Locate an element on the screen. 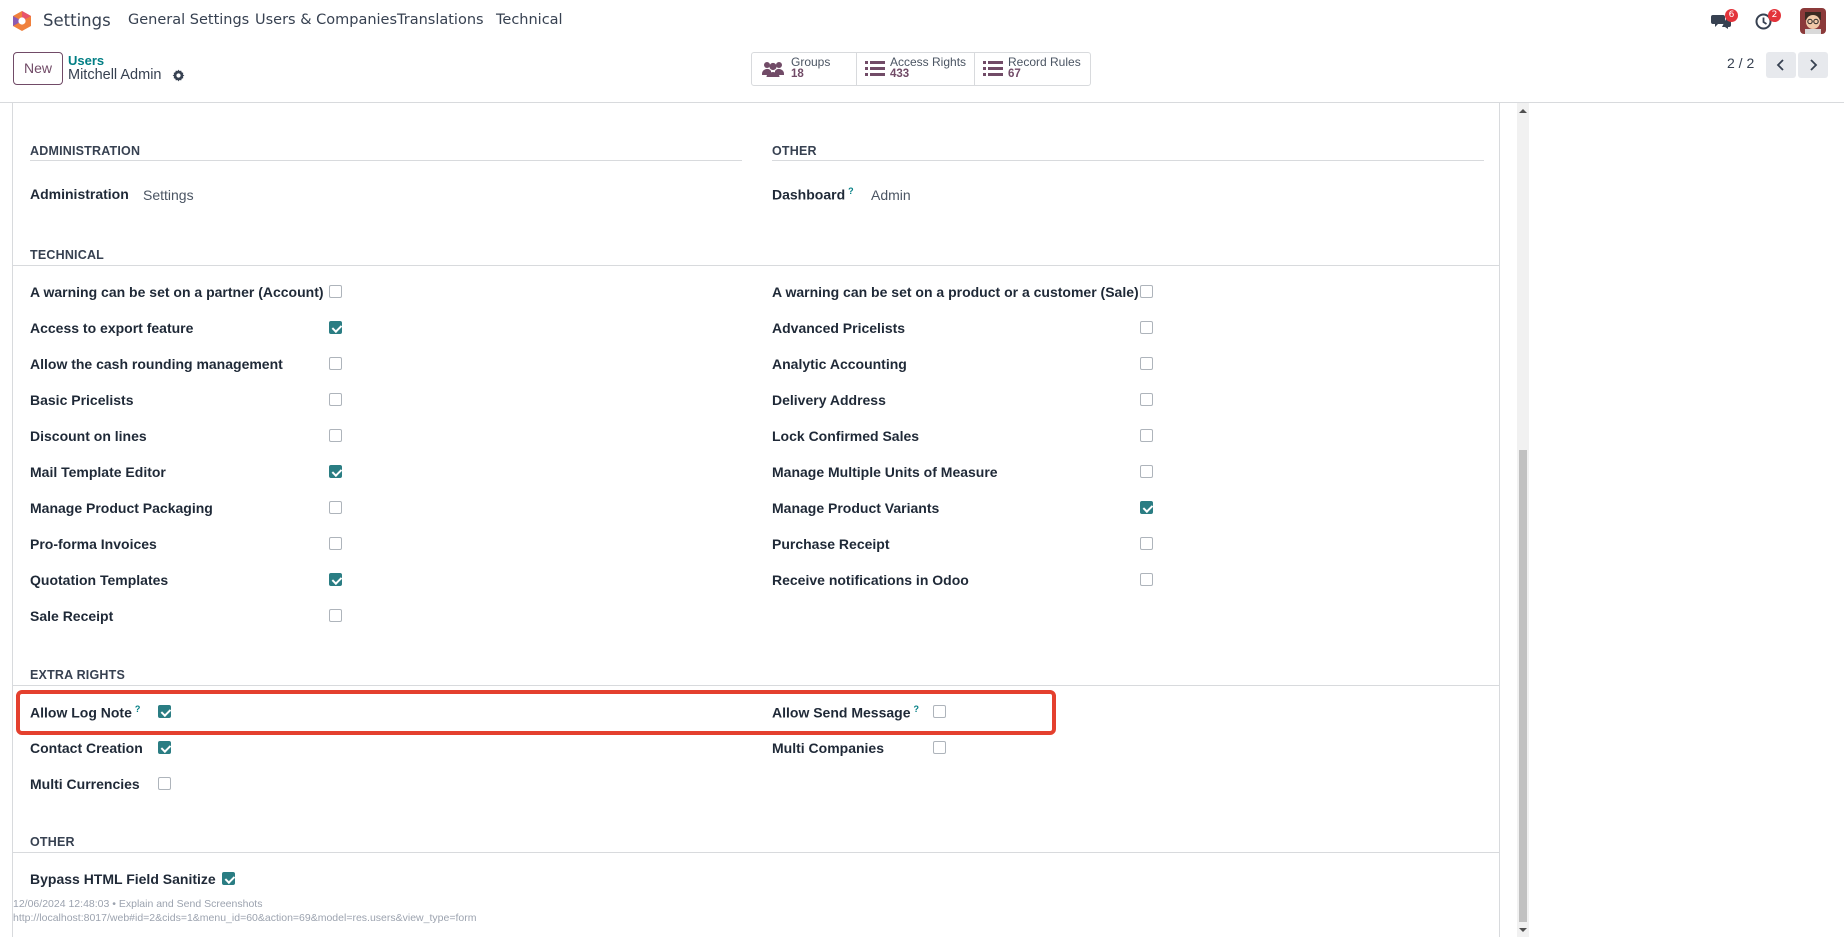 This screenshot has width=1844, height=937. menu-technical: Technical is located at coordinates (529, 20).